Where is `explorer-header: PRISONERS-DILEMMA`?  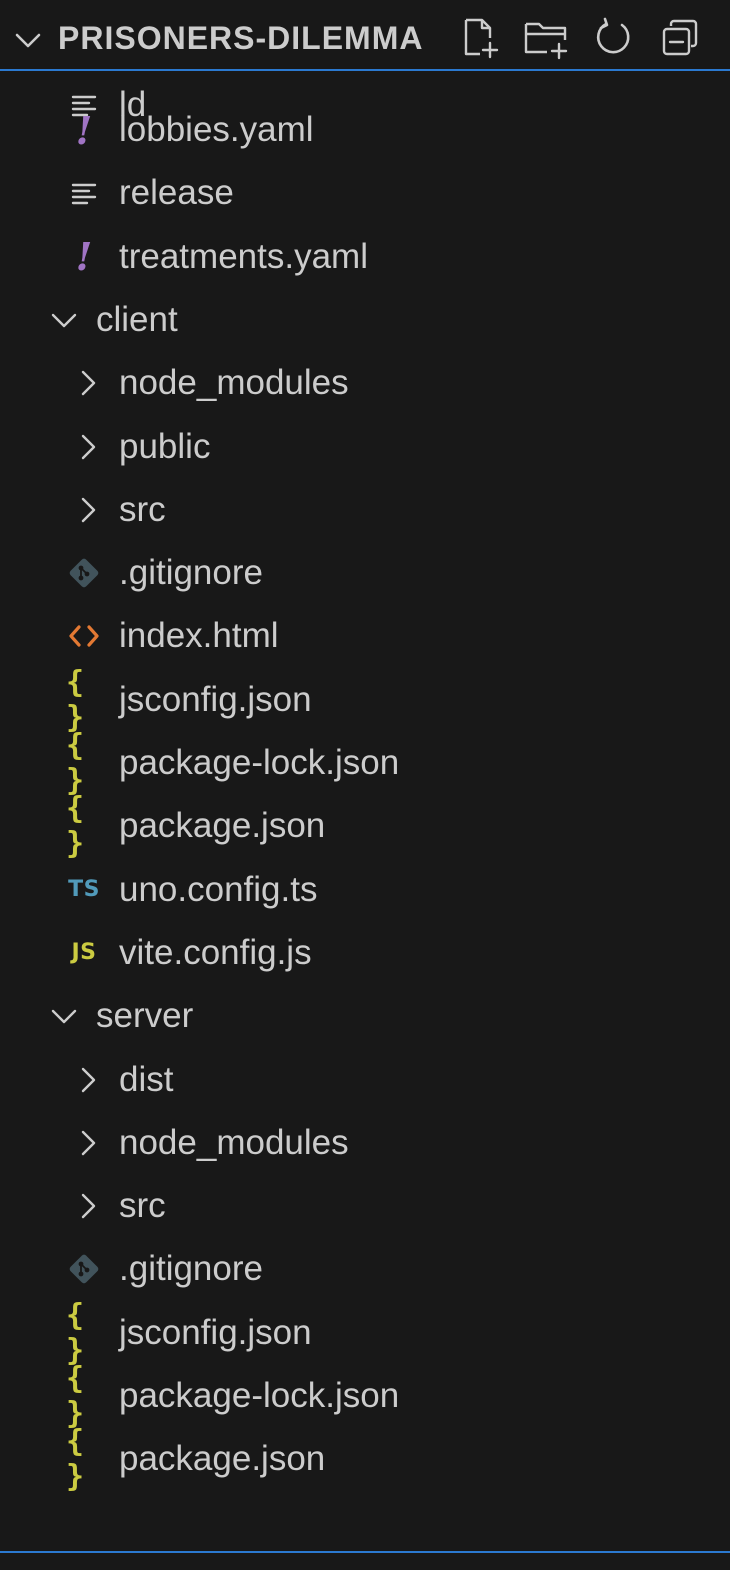 explorer-header: PRISONERS-DILEMMA is located at coordinates (365, 35).